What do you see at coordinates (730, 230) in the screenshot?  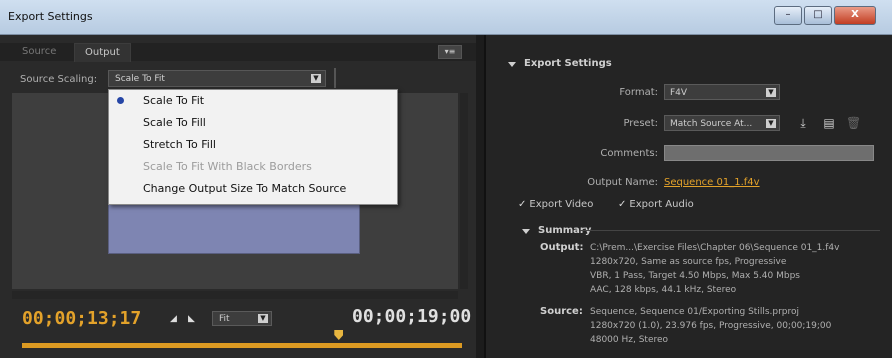 I see `summary-divider` at bounding box center [730, 230].